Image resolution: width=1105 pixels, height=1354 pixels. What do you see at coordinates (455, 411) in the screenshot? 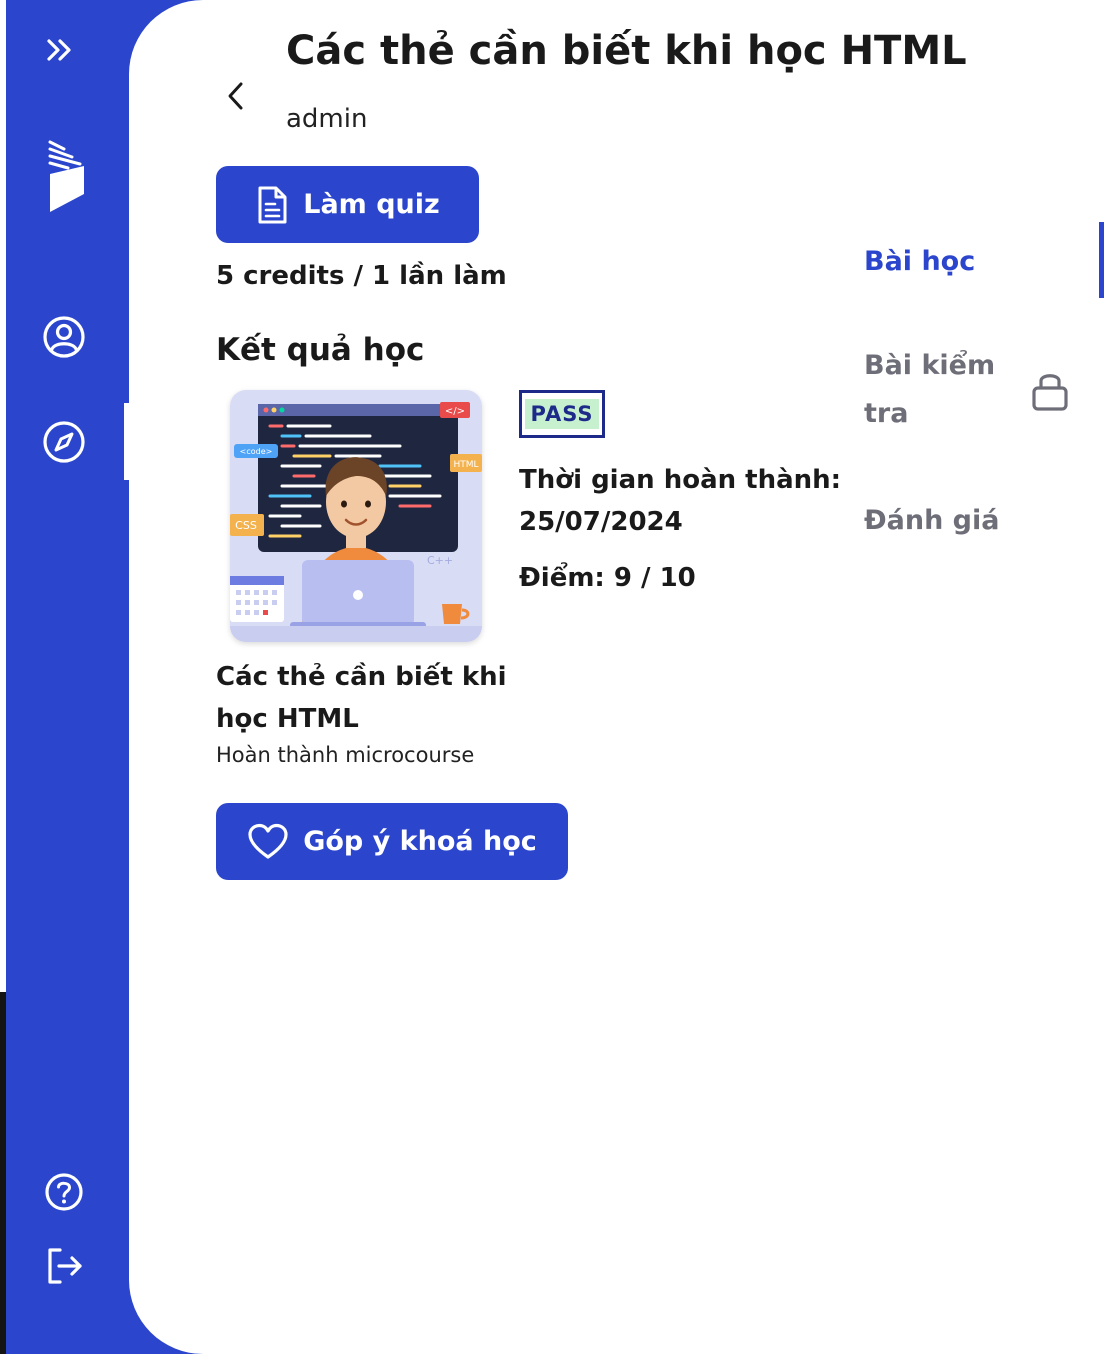
I see `thumb-tag-close: </>` at bounding box center [455, 411].